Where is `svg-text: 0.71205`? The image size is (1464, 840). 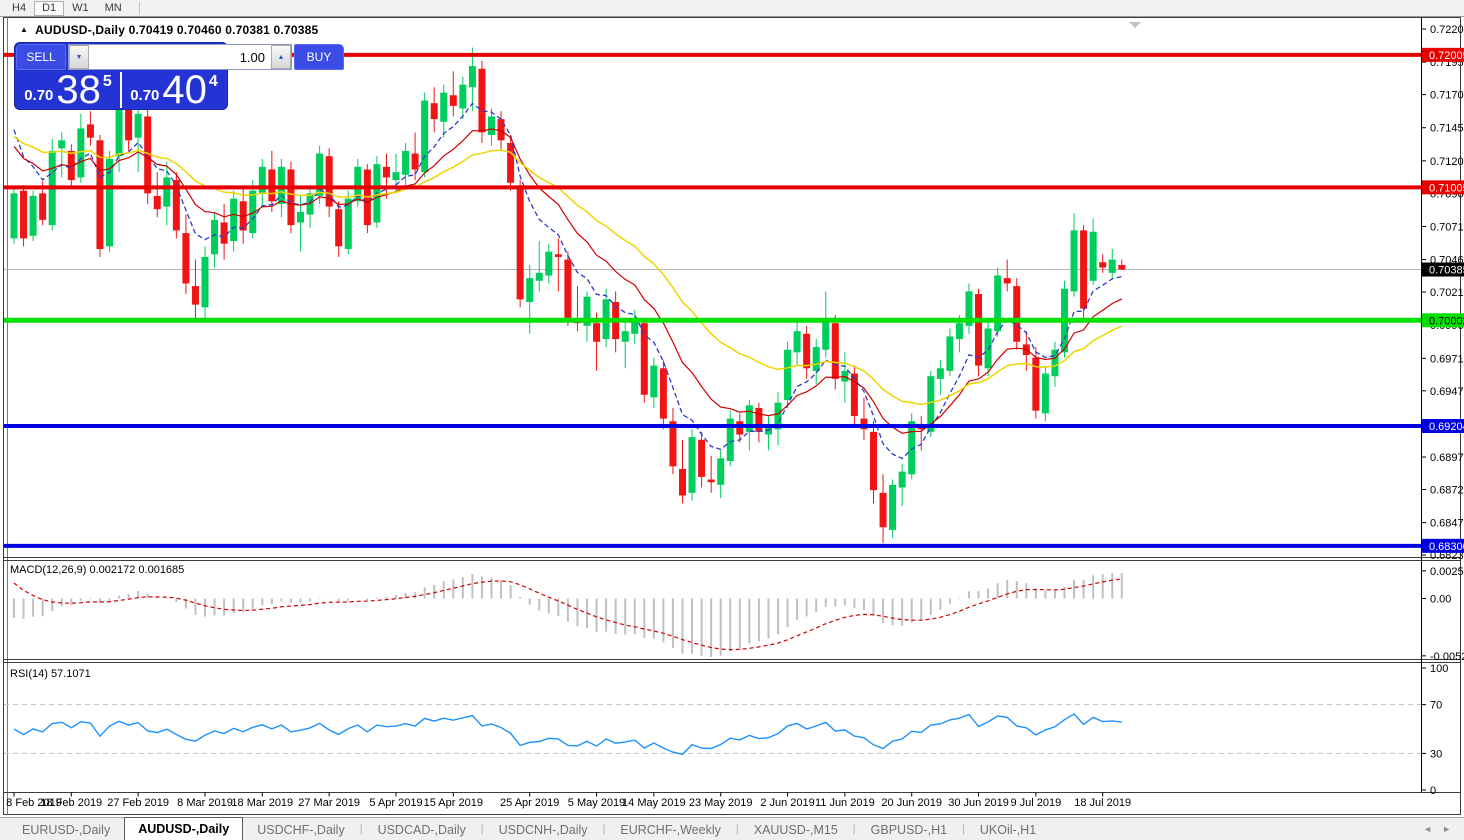 svg-text: 0.71205 is located at coordinates (1447, 162).